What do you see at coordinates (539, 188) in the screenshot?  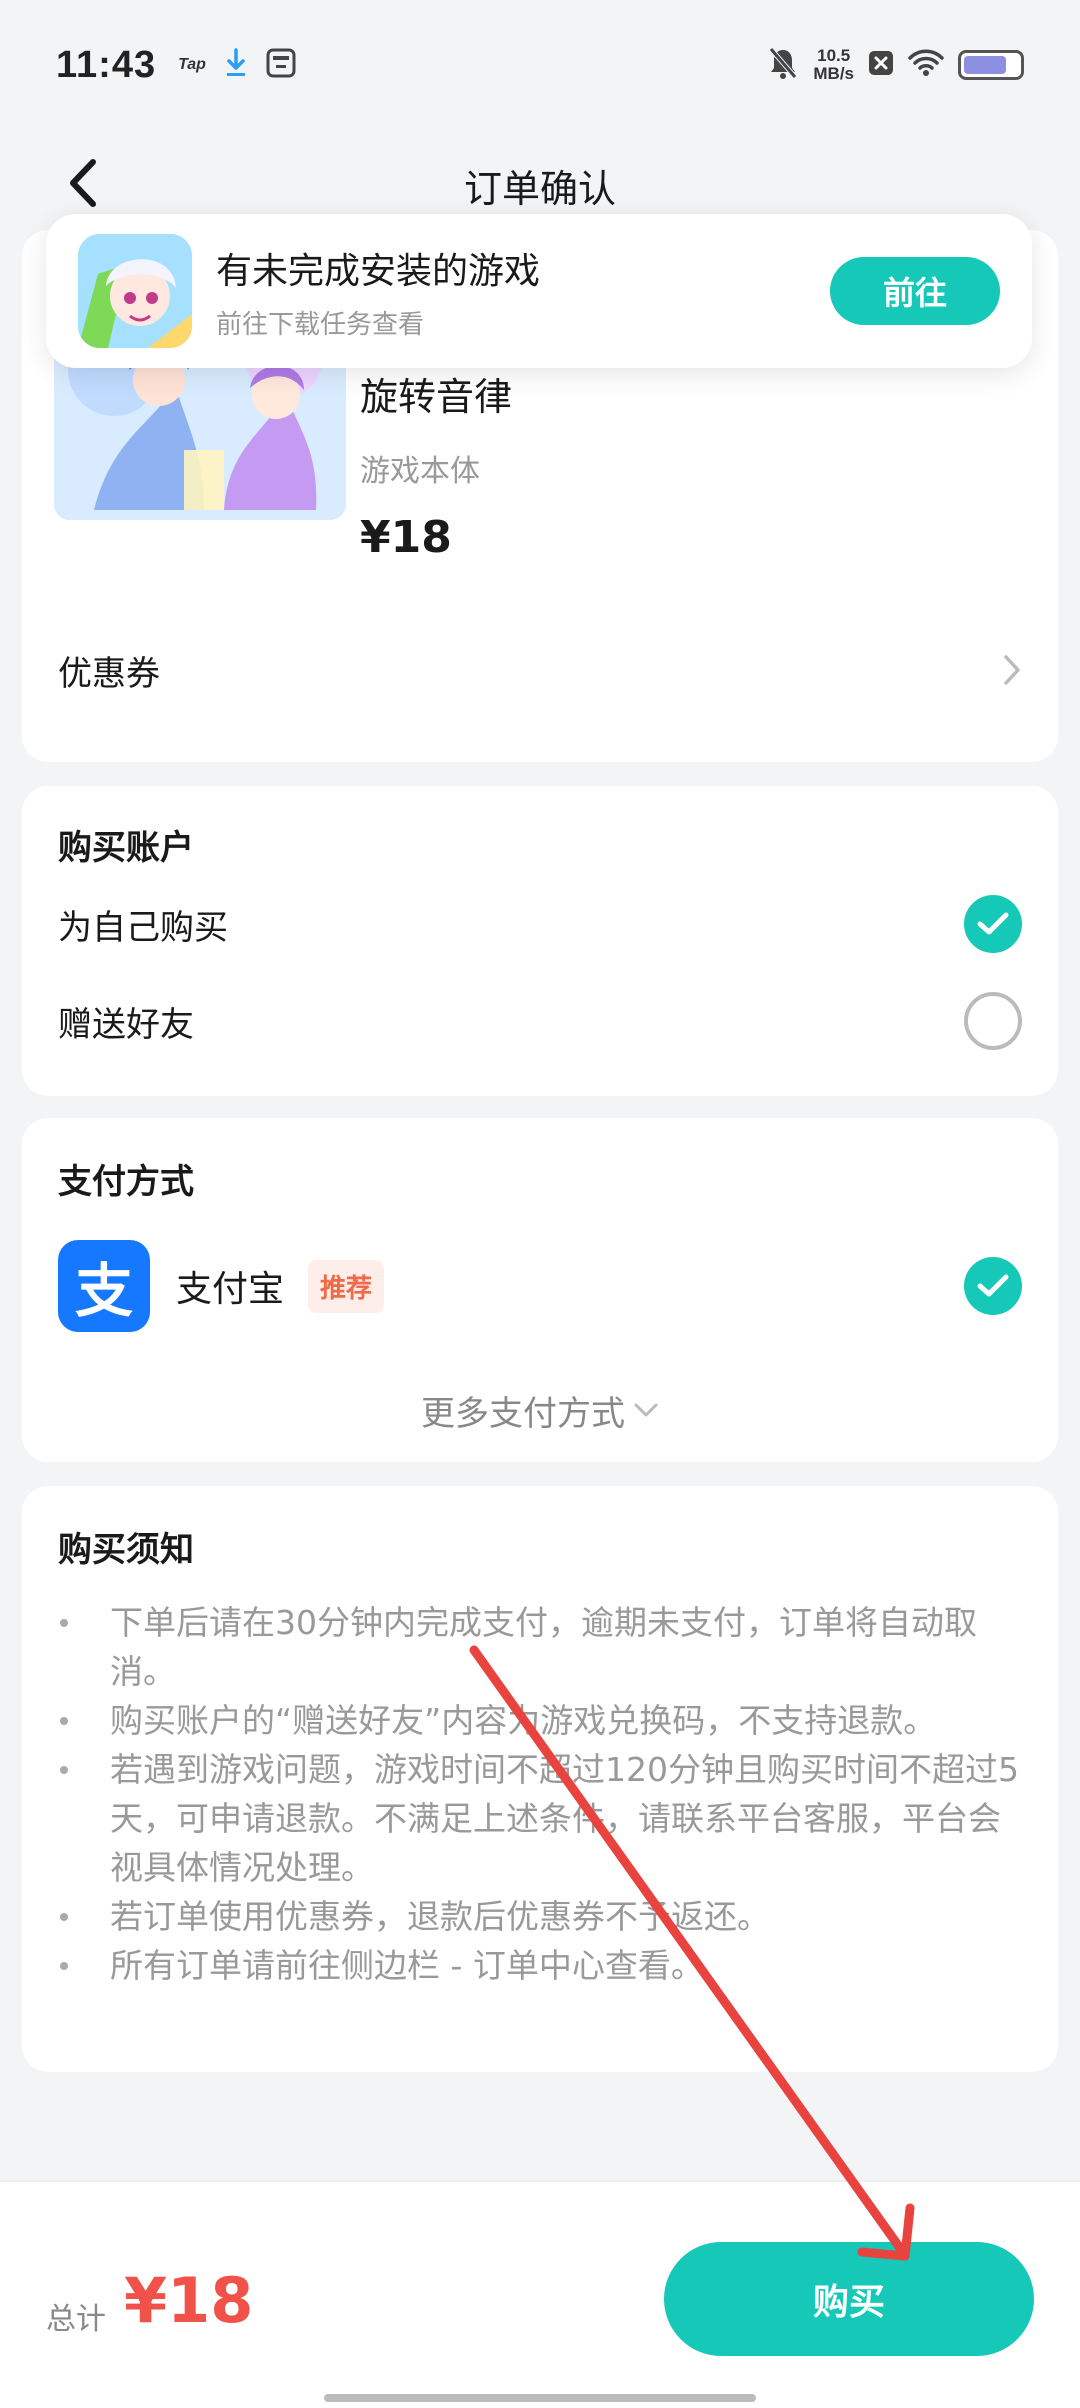 I see `page-title: 订单确认` at bounding box center [539, 188].